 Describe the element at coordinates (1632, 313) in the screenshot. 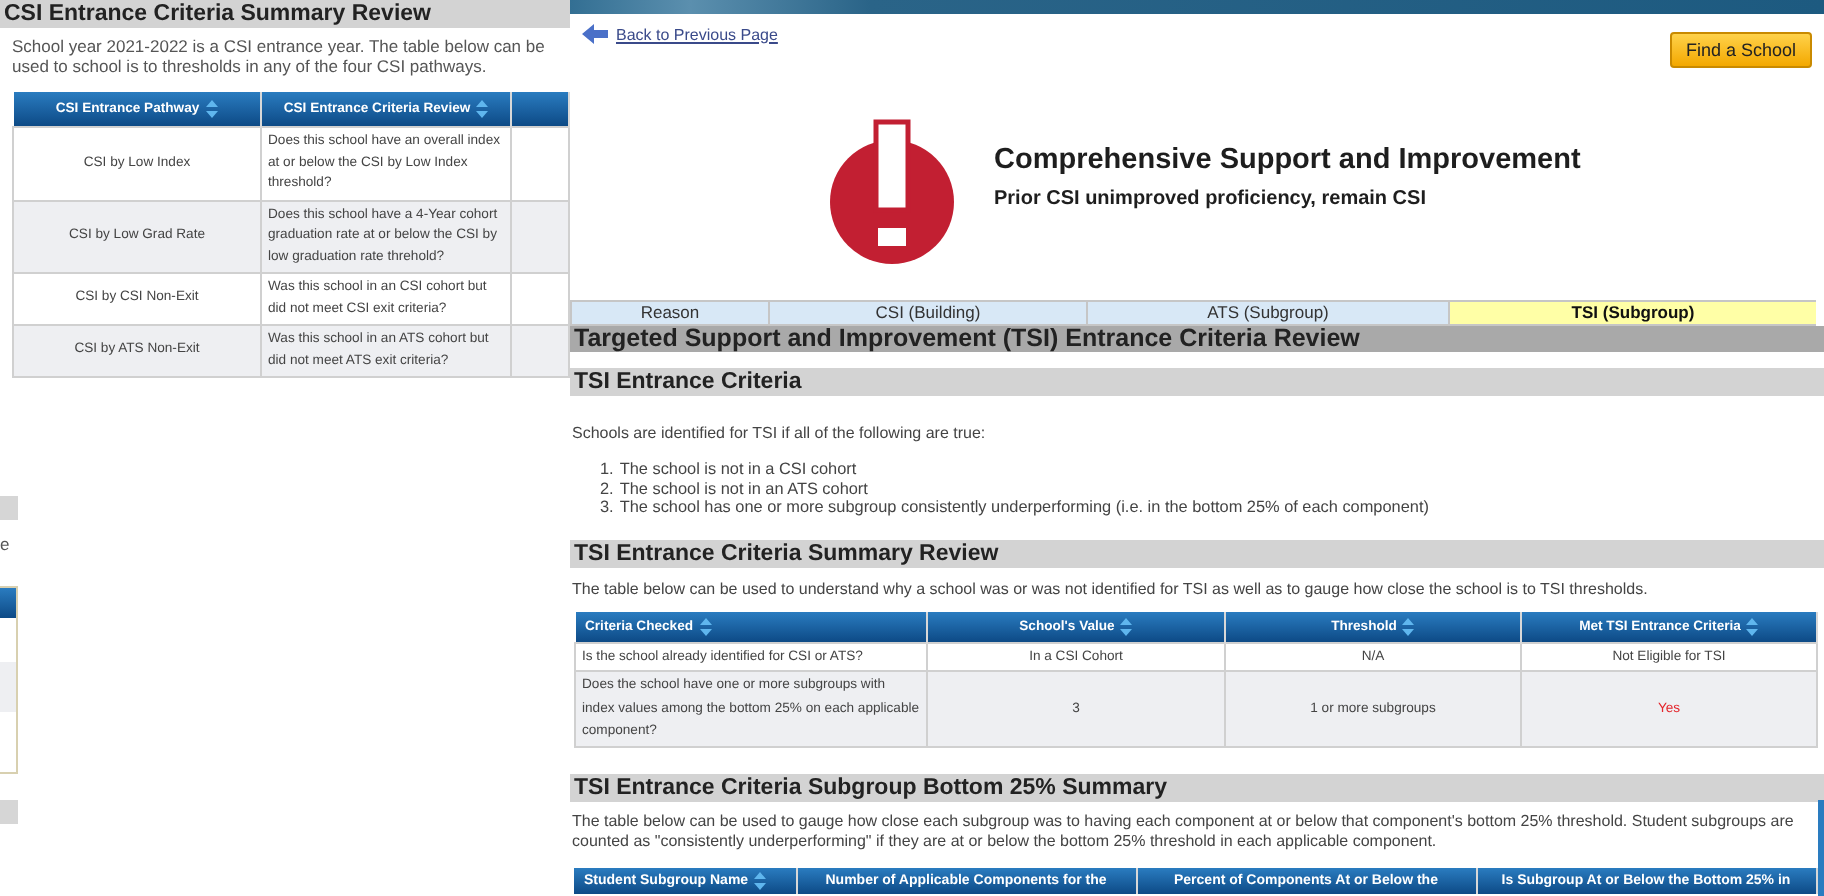

I see `tab: TSI (Subgroup)` at that location.